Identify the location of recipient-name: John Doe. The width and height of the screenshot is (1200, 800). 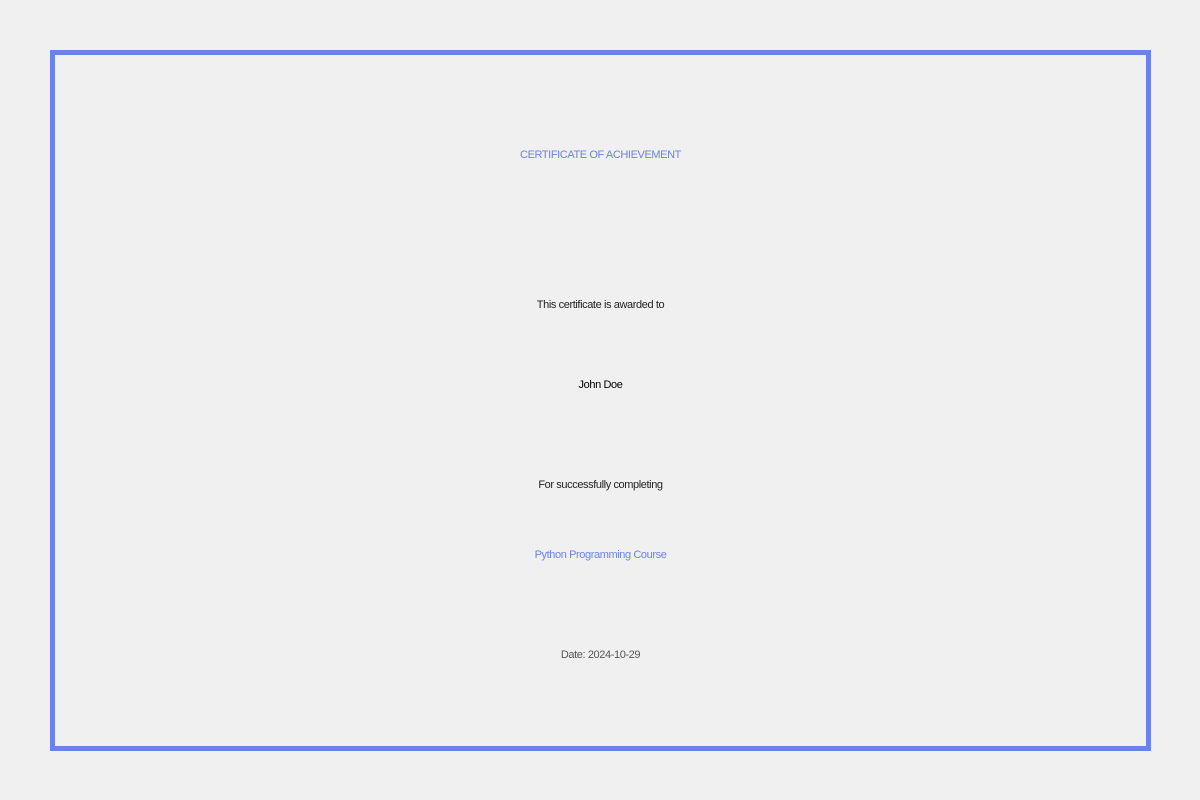
(600, 385).